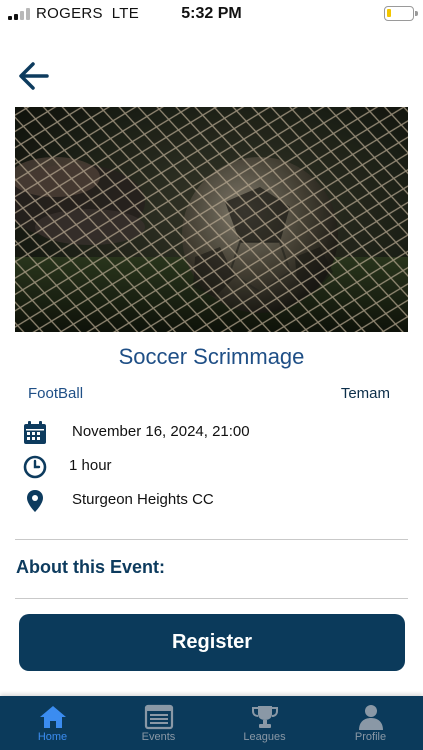 This screenshot has height=750, width=423. I want to click on tab-label: Leagues, so click(264, 737).